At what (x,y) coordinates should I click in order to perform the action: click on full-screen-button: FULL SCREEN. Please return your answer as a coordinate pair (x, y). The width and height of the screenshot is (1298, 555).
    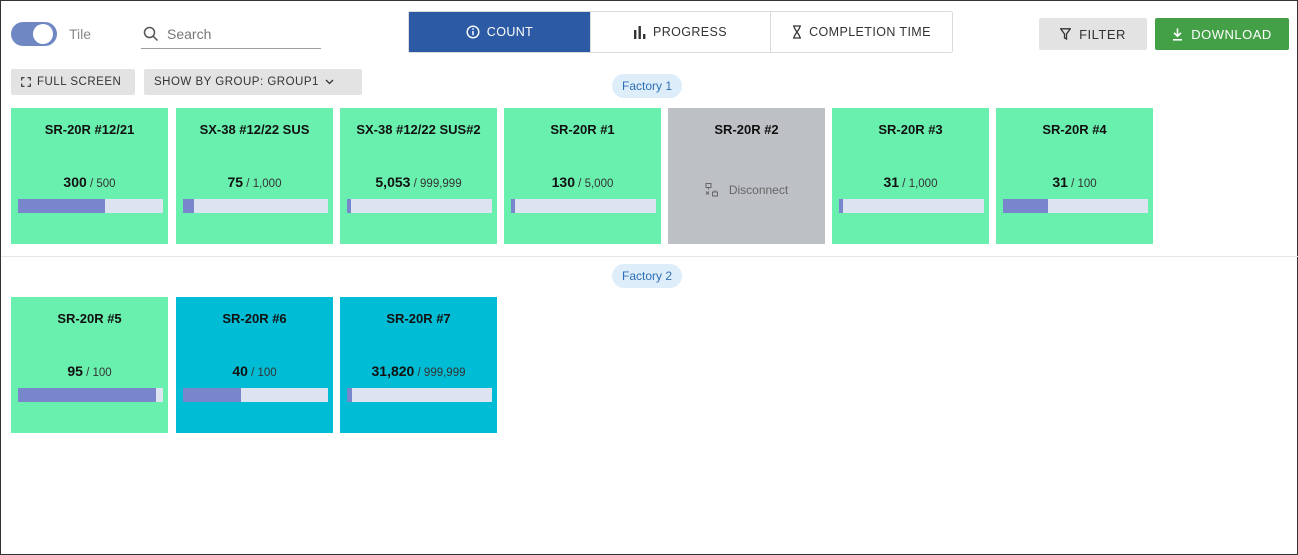
    Looking at the image, I should click on (73, 82).